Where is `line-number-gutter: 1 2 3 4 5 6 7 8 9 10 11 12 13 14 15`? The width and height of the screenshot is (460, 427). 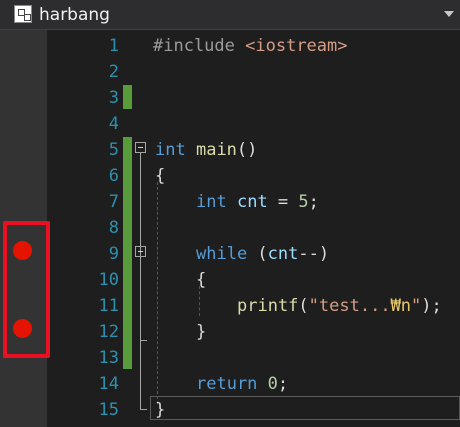 line-number-gutter: 1 2 3 4 5 6 7 8 9 10 11 12 13 14 15 is located at coordinates (83, 228).